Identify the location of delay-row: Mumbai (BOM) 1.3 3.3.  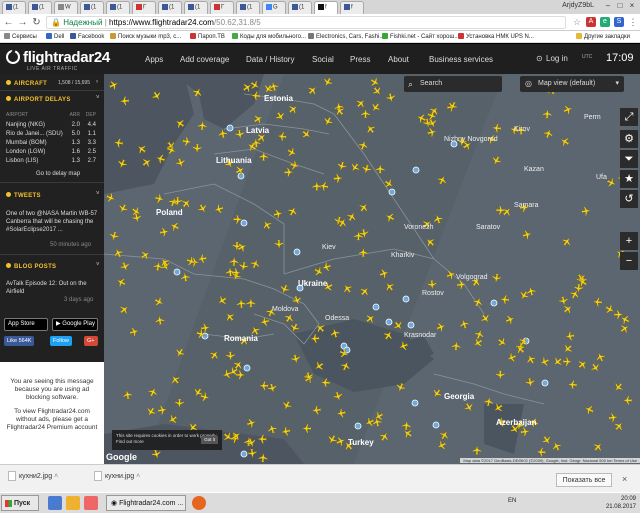
(52, 143).